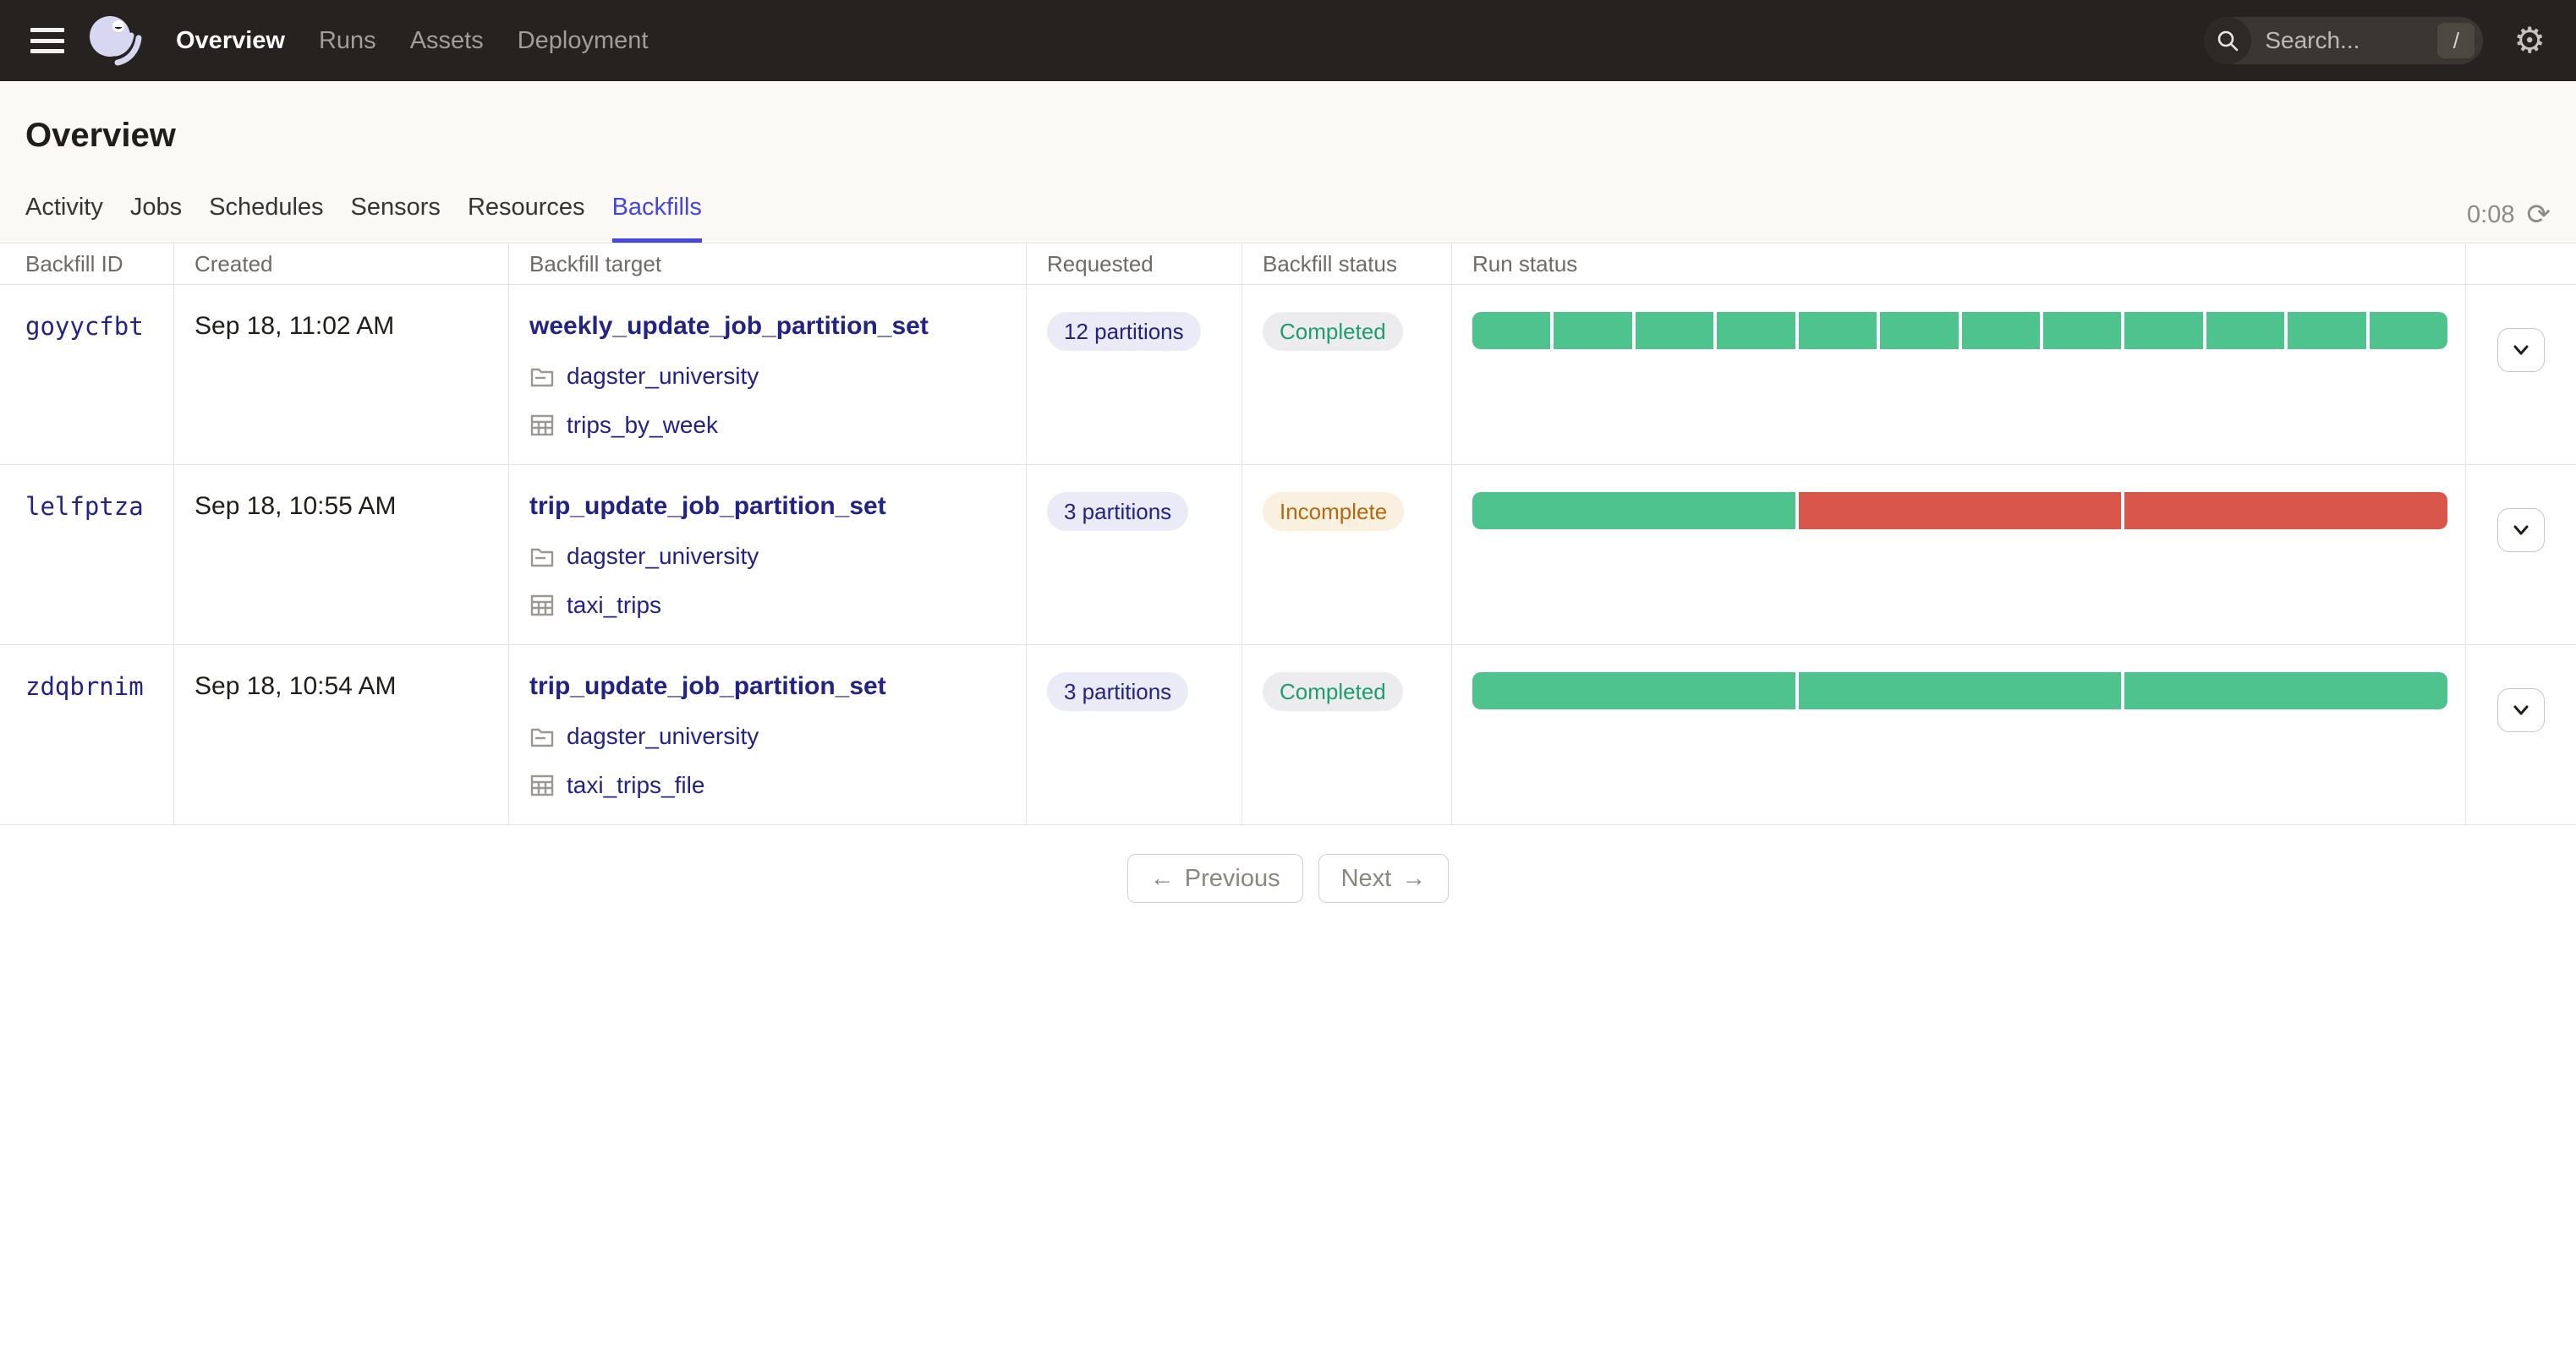  I want to click on primary-nav: Overview Runs Assets Deployment, so click(412, 41).